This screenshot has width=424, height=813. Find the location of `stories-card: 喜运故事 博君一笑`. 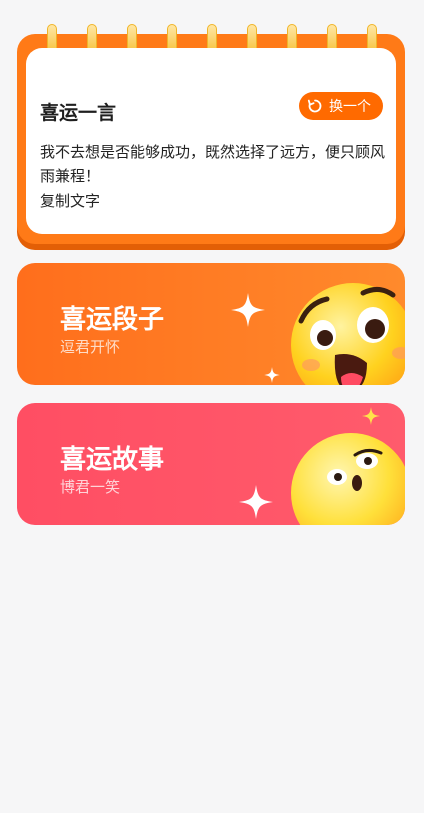

stories-card: 喜运故事 博君一笑 is located at coordinates (211, 464).